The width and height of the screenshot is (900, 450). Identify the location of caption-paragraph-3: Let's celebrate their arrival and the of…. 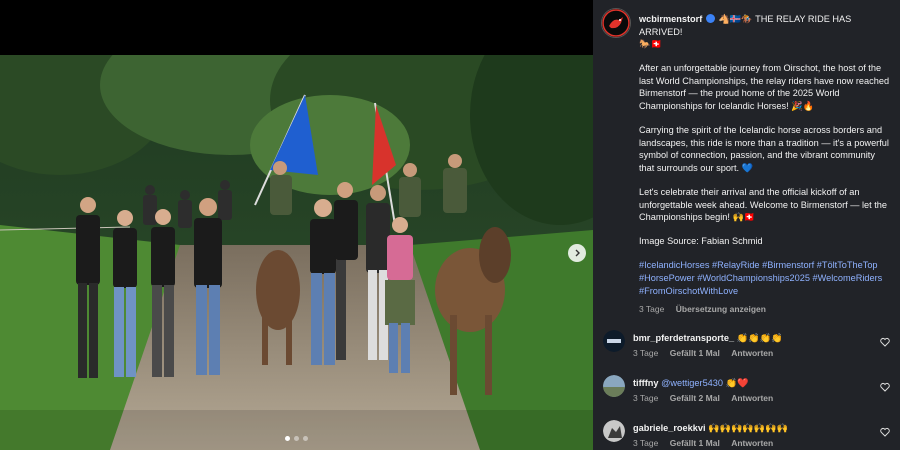
(763, 205).